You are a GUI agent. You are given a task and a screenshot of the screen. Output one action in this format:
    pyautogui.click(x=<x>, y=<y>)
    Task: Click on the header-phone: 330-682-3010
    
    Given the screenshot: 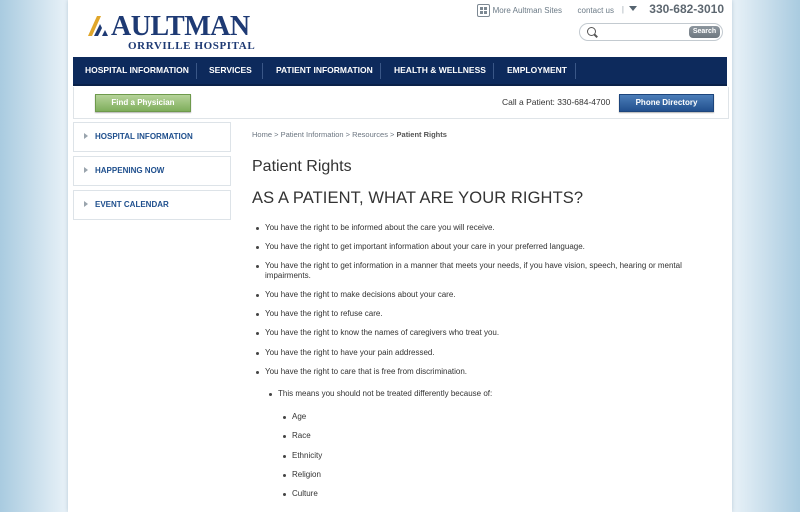 What is the action you would take?
    pyautogui.click(x=686, y=9)
    